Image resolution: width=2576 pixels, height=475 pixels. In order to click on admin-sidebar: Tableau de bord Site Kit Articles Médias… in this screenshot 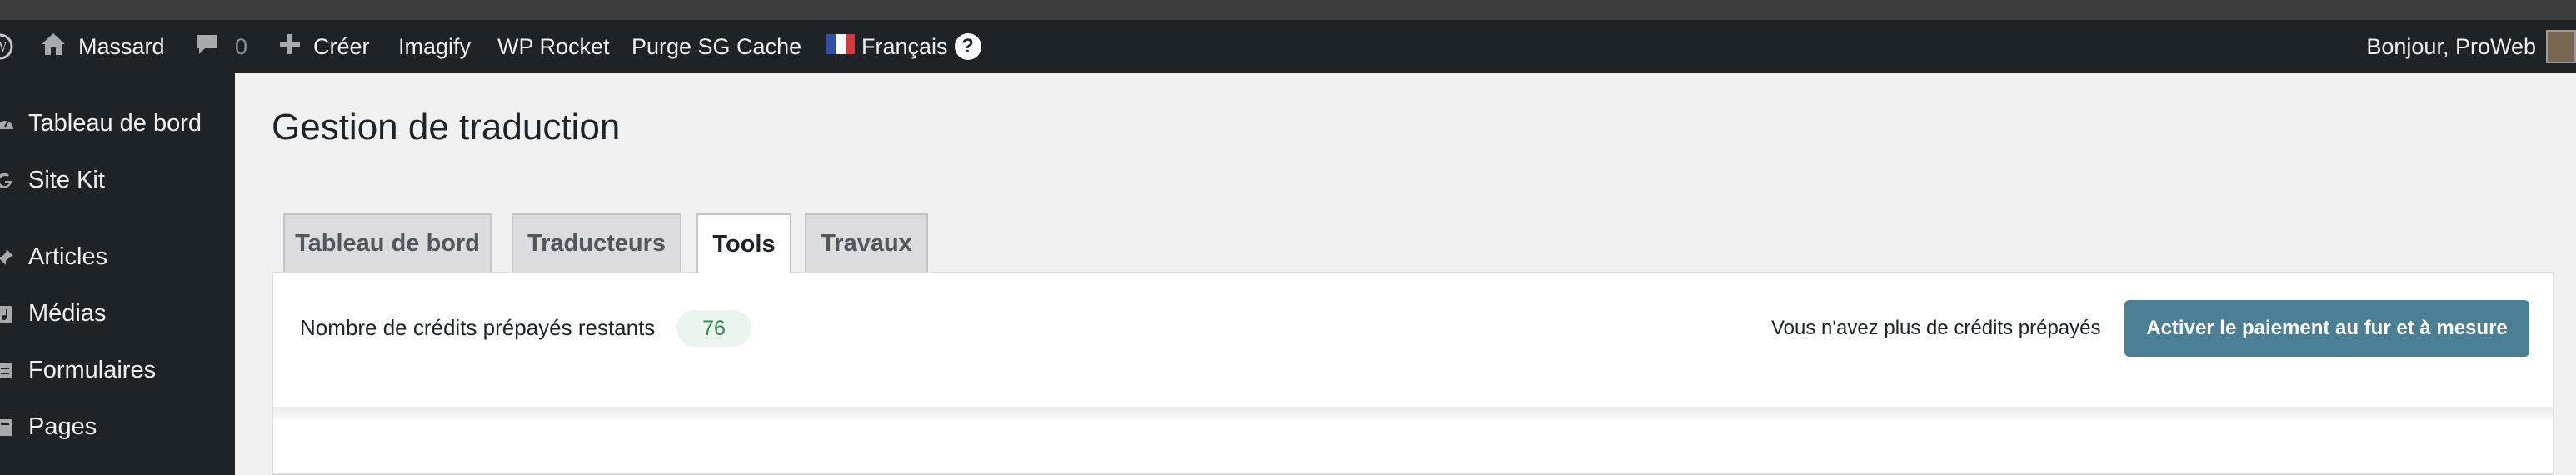, I will do `click(117, 274)`.